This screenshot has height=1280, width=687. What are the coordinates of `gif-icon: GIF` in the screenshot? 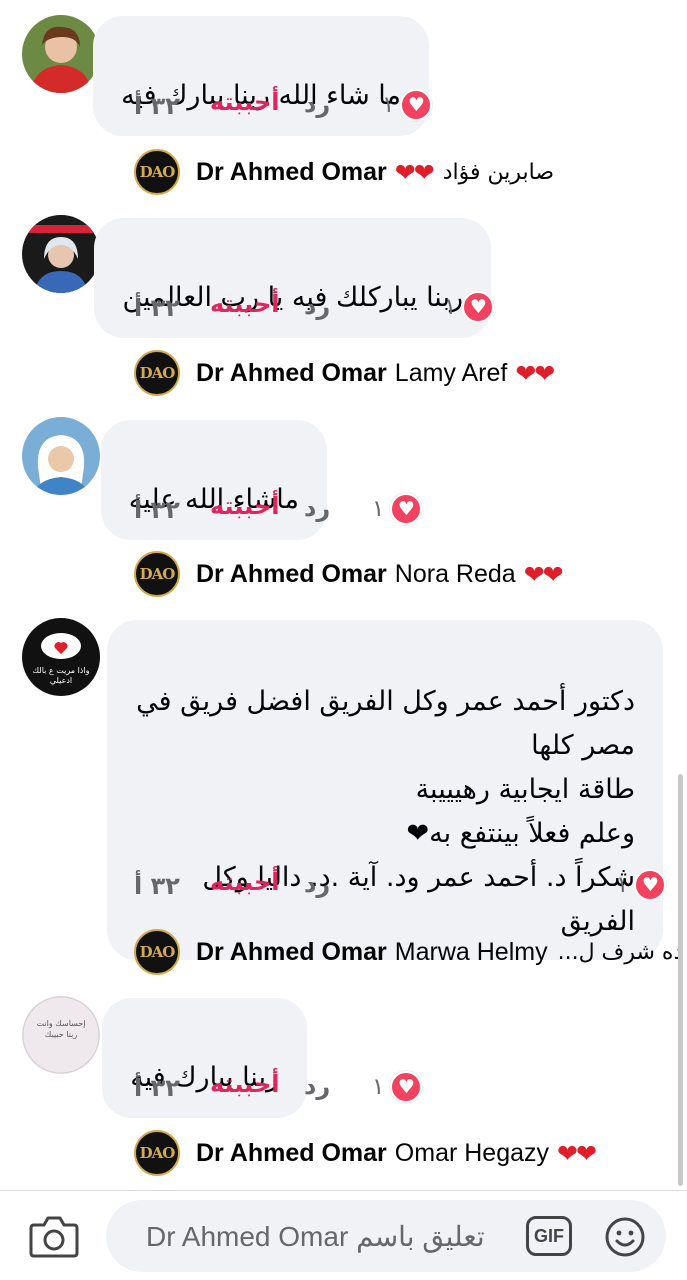 It's located at (549, 1236).